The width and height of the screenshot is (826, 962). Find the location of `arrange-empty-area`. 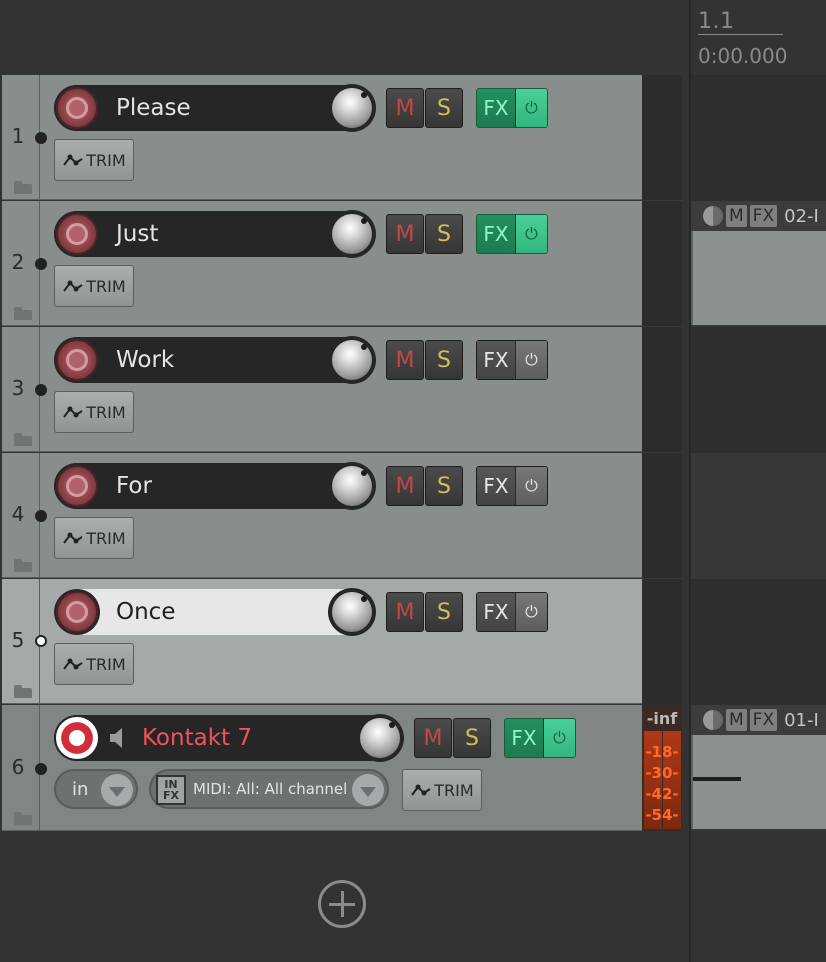

arrange-empty-area is located at coordinates (758, 896).